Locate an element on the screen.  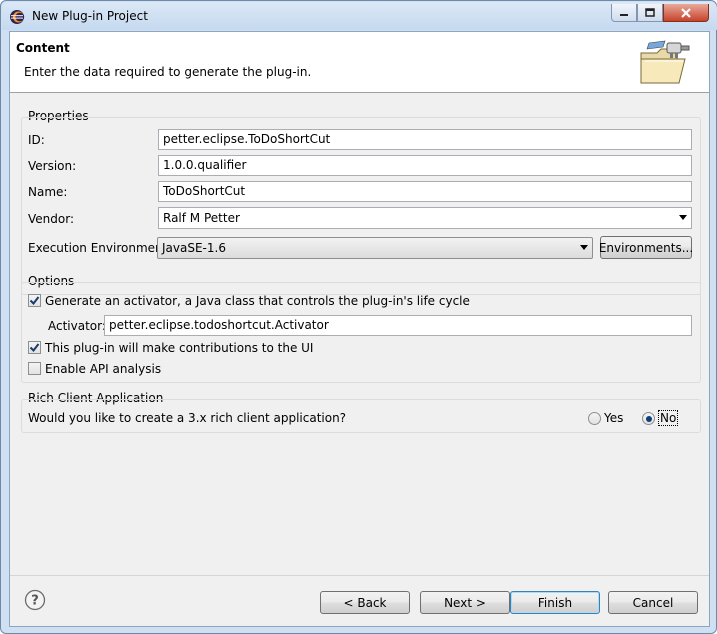
name-label: Name: is located at coordinates (48, 192).